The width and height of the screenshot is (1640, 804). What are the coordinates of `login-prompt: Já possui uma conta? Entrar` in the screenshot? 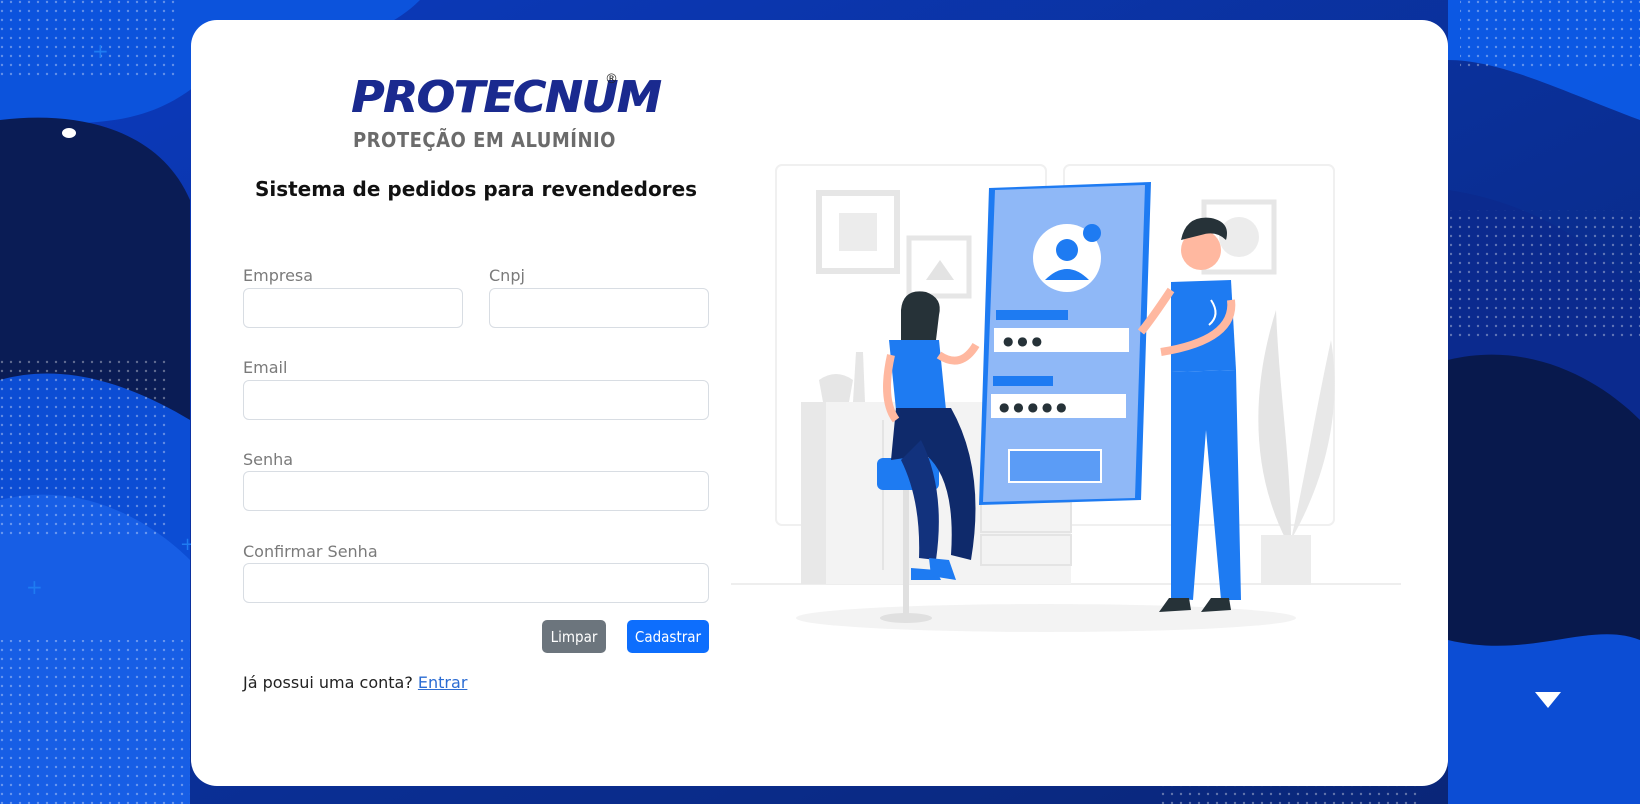 It's located at (355, 682).